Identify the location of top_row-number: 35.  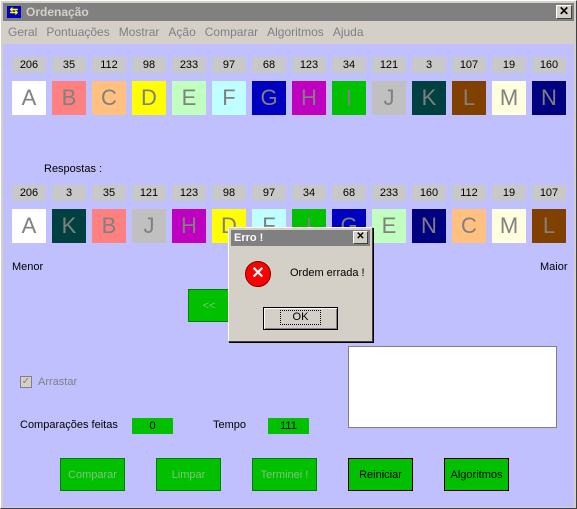
(69, 65).